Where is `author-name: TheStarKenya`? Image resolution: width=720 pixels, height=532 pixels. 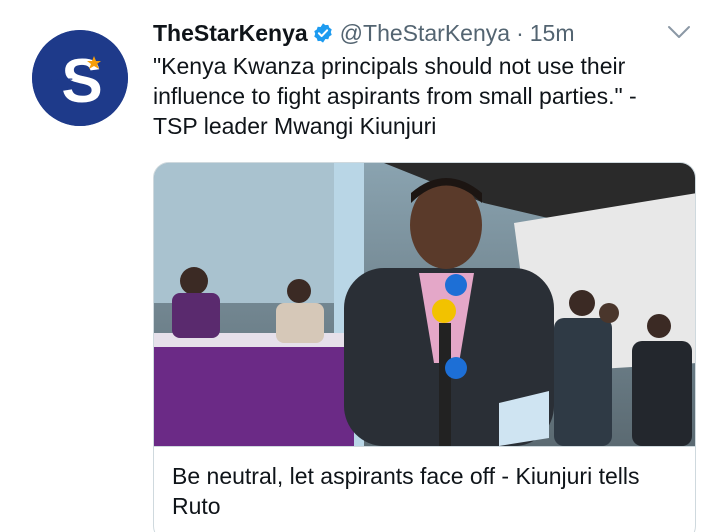 author-name: TheStarKenya is located at coordinates (230, 33).